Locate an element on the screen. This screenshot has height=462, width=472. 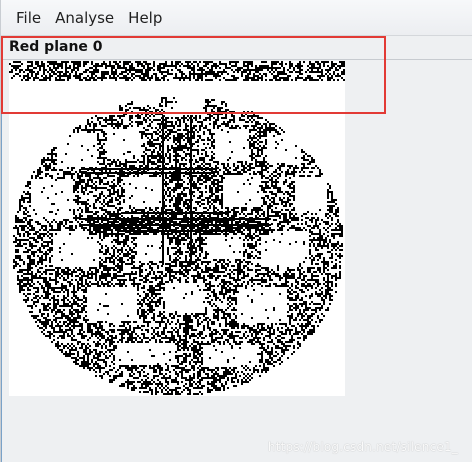
plane-title: Red plane 0 is located at coordinates (56, 47).